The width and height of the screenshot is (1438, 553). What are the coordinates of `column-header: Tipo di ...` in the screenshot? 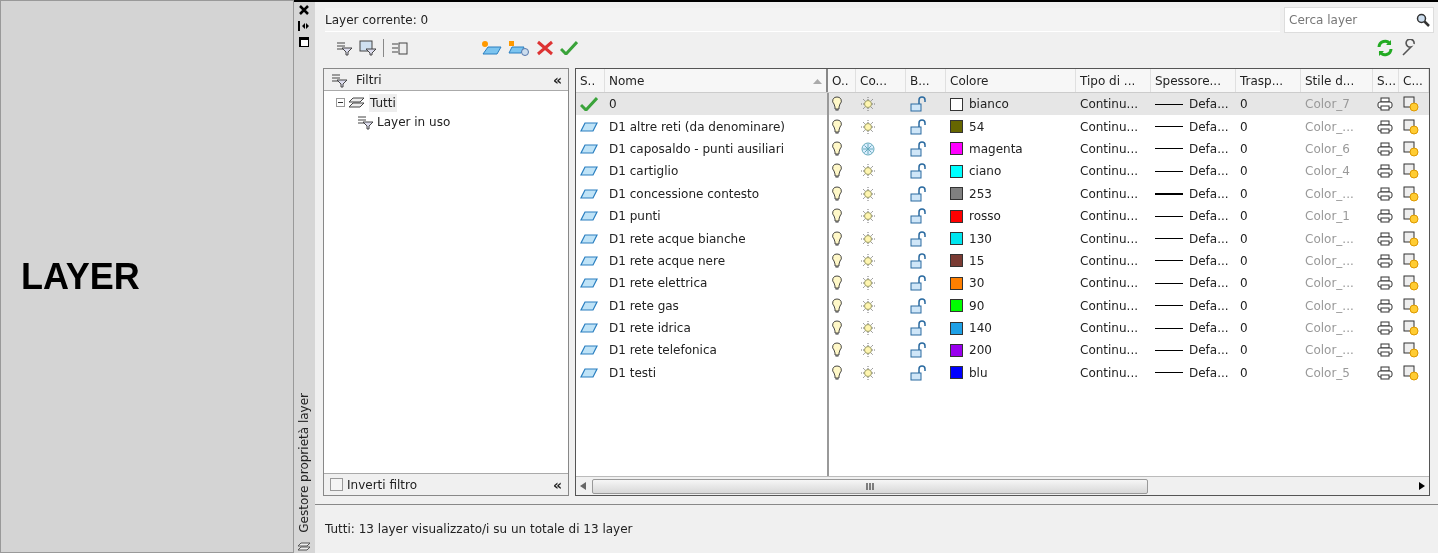 It's located at (1108, 80).